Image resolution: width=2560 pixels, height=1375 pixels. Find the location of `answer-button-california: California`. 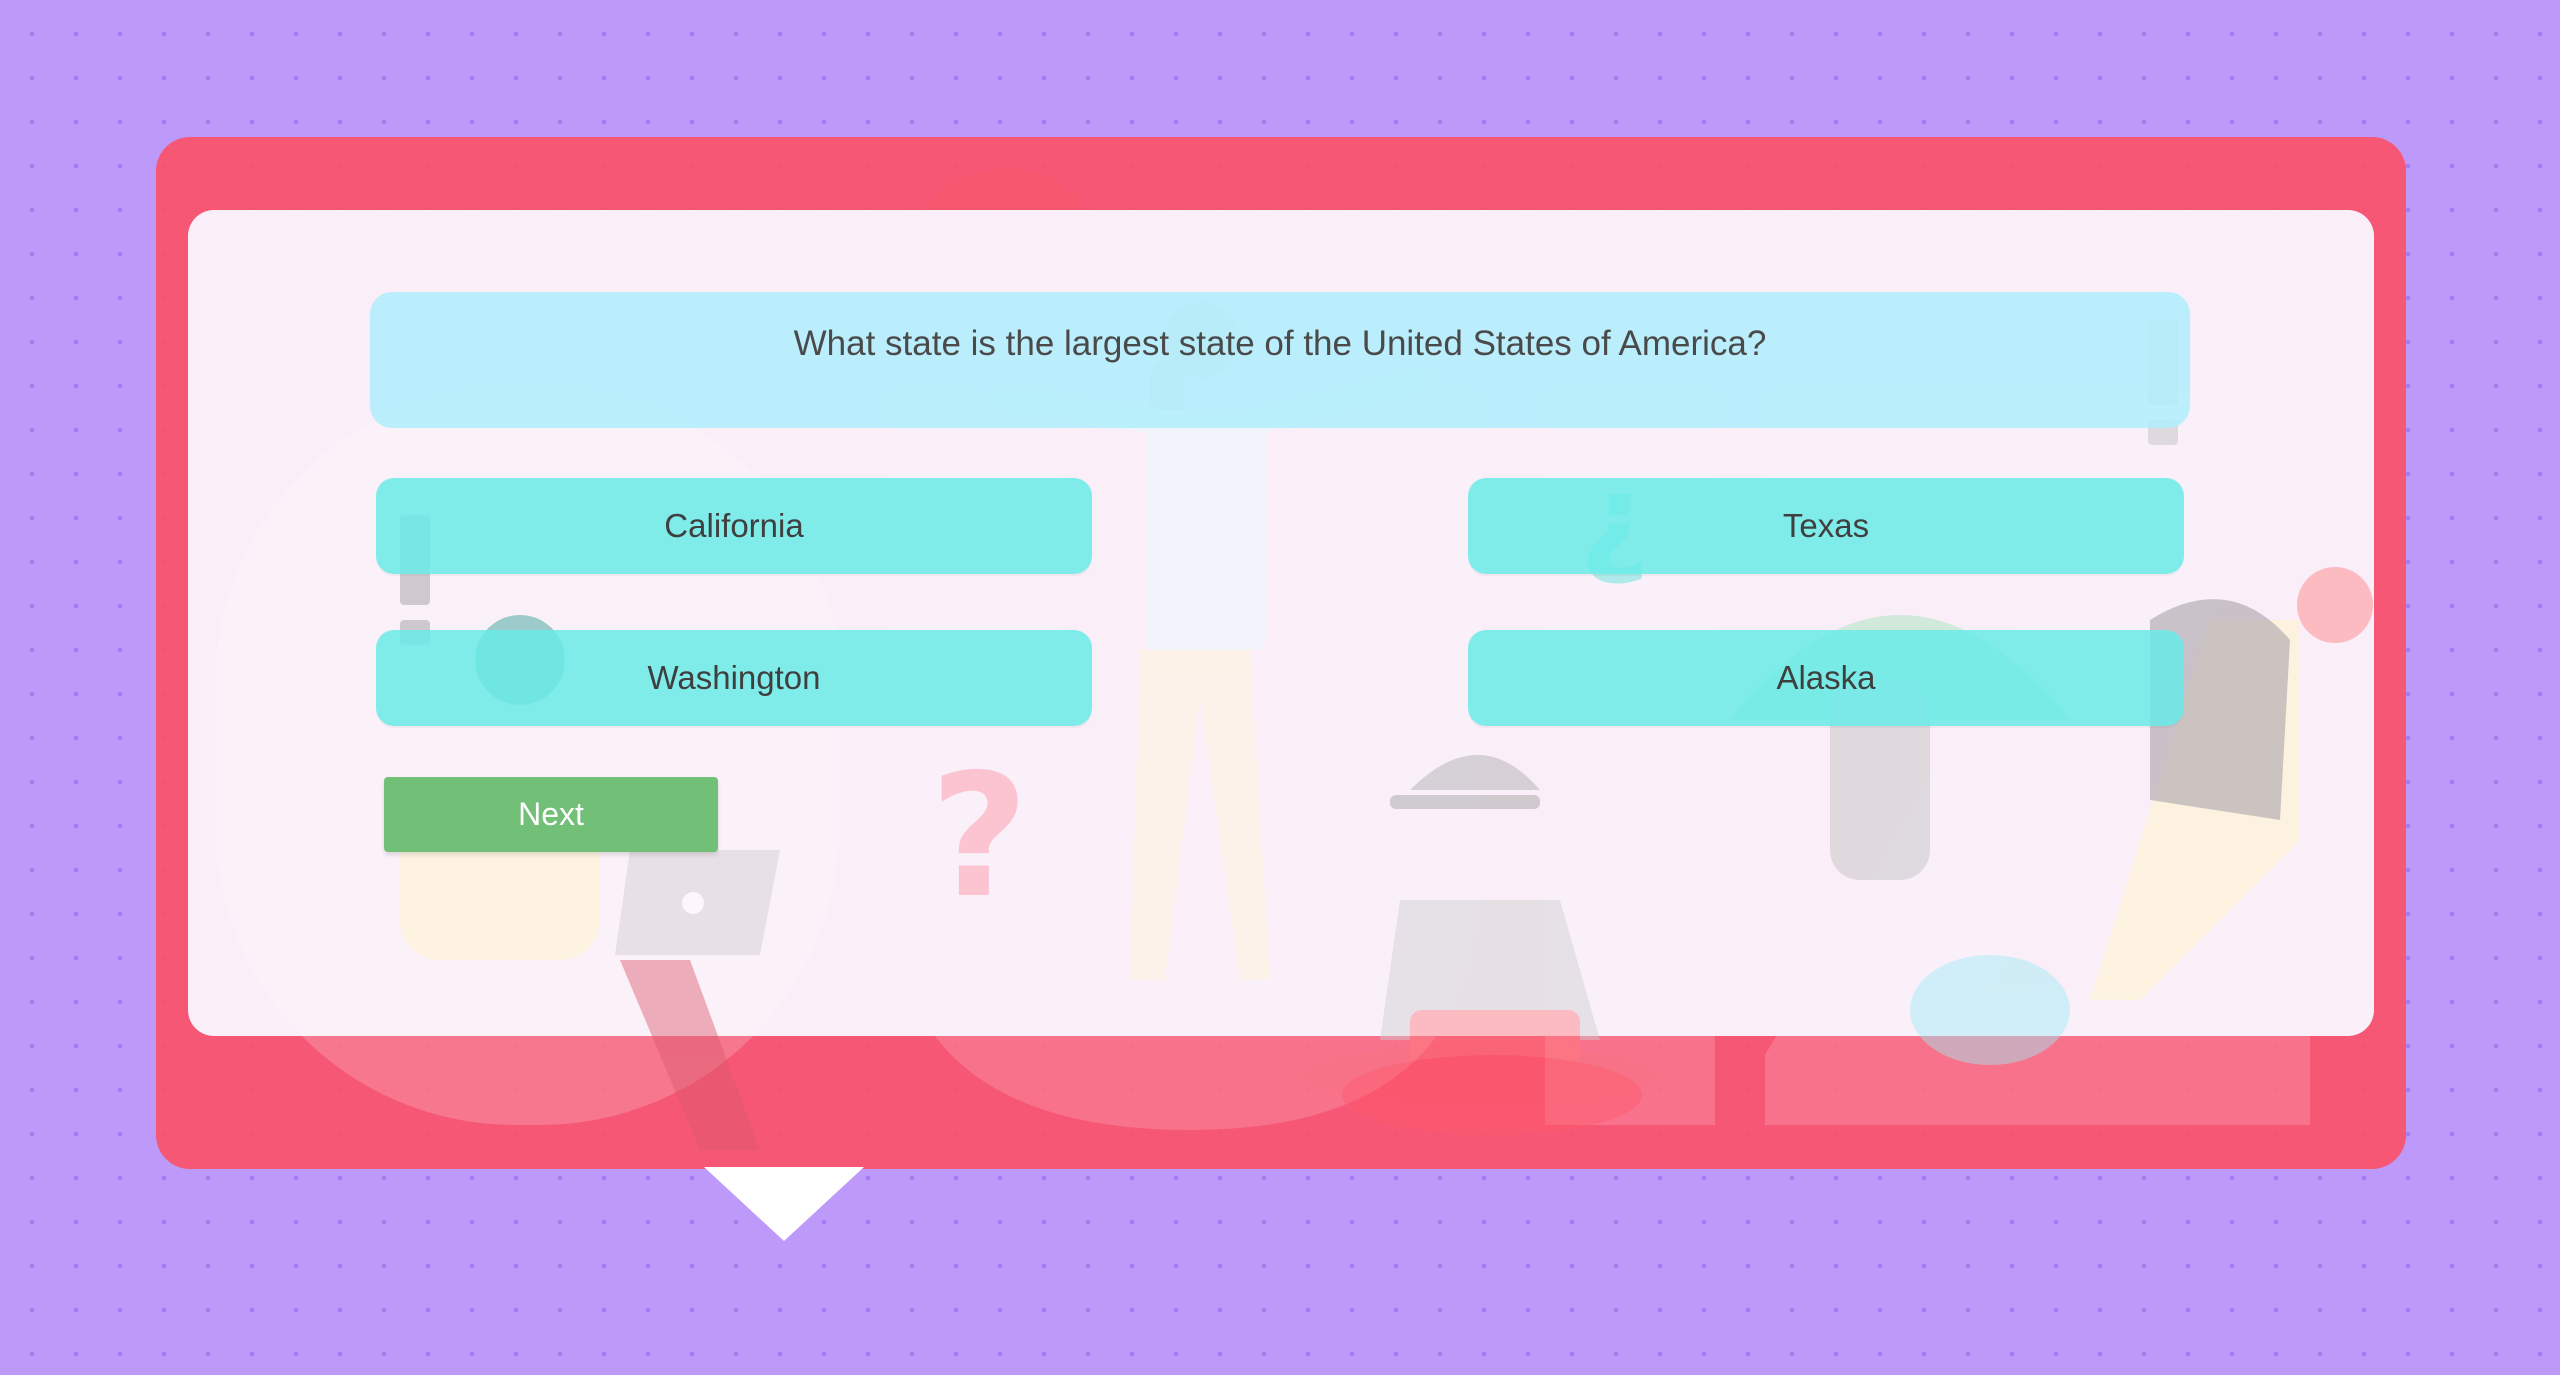

answer-button-california: California is located at coordinates (734, 526).